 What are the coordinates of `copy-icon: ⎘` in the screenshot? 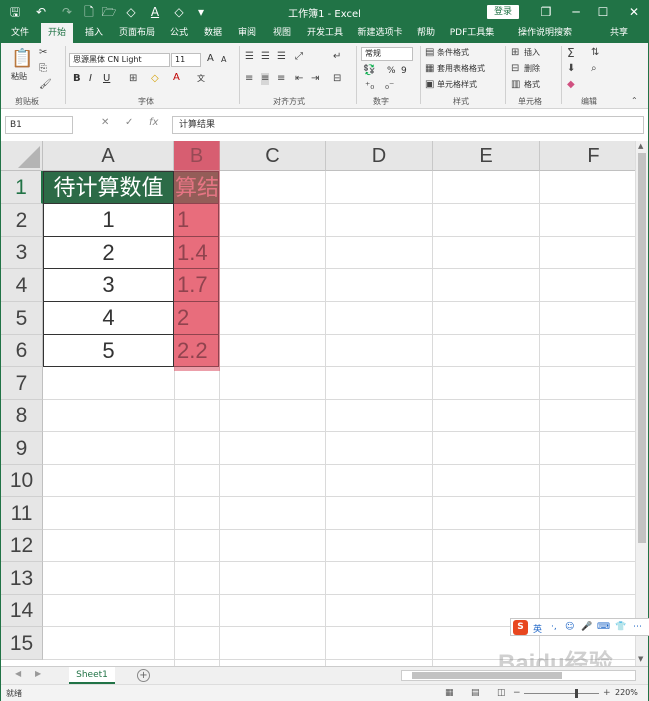 It's located at (43, 69).